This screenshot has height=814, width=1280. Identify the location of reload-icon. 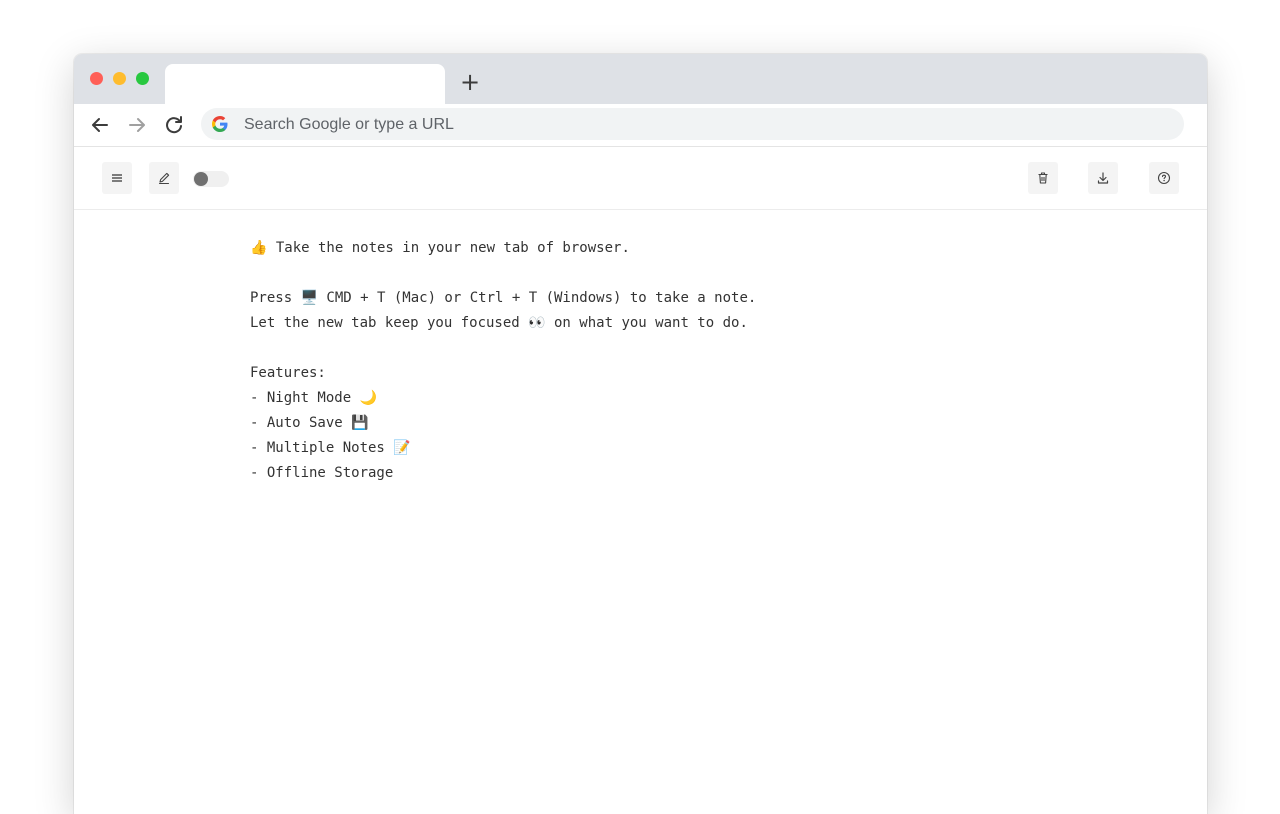
(174, 125).